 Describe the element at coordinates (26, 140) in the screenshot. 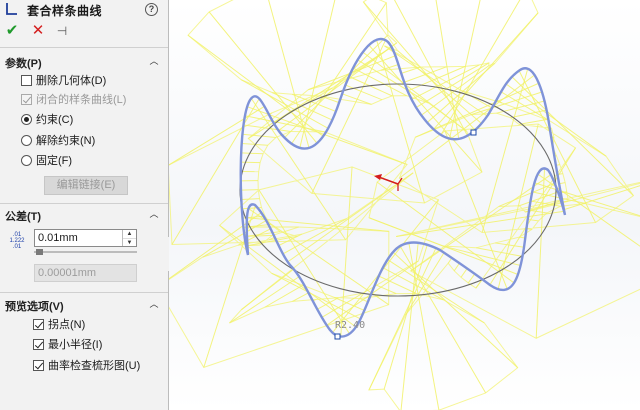

I see `unconstrained-radio` at that location.